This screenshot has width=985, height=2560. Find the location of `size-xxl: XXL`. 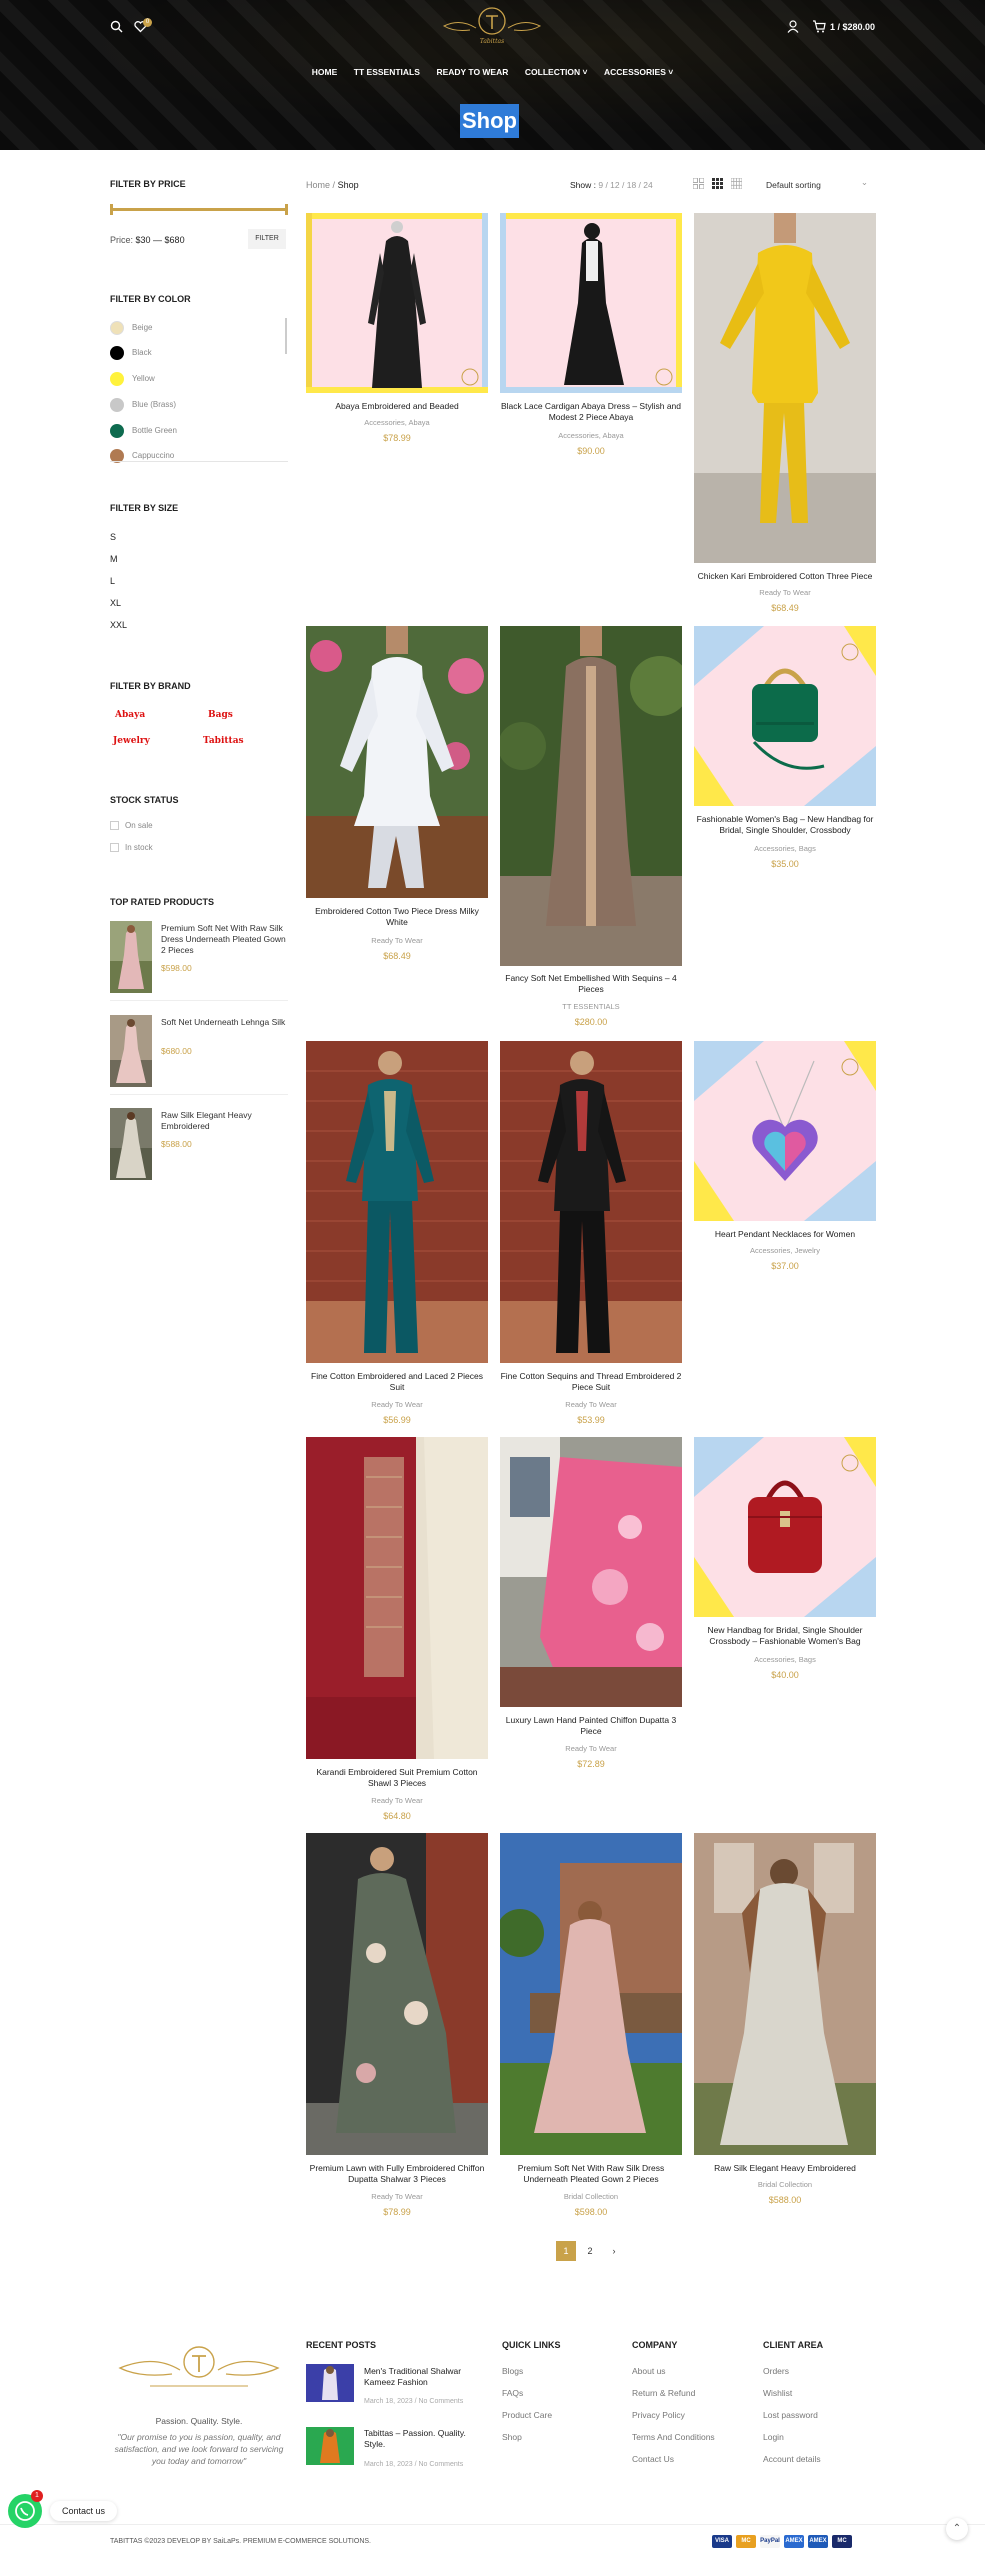

size-xxl: XXL is located at coordinates (118, 625).